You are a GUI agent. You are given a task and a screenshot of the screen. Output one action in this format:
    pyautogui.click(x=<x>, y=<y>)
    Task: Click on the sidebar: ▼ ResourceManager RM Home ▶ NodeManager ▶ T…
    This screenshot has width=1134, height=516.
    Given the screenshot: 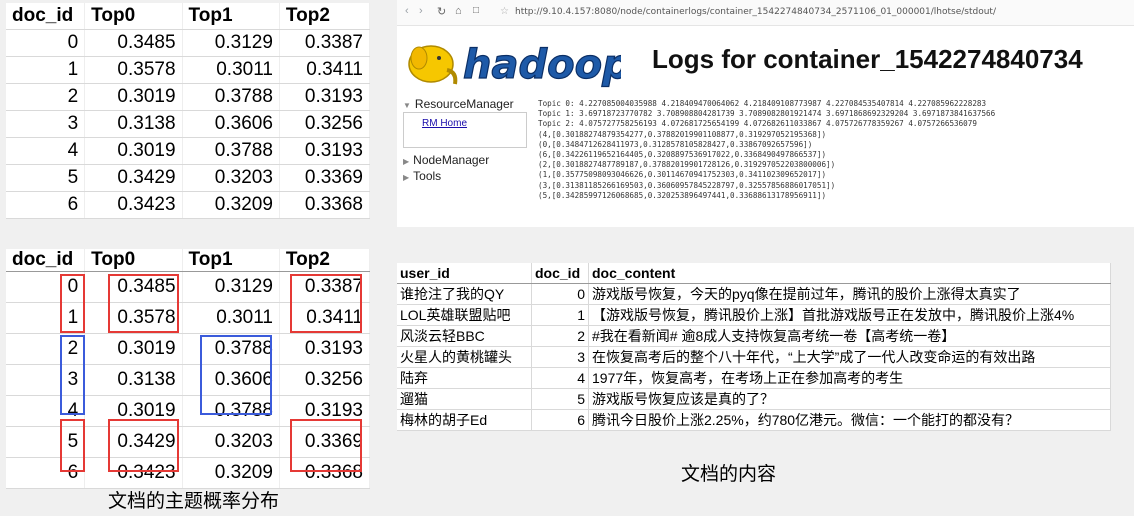 What is the action you would take?
    pyautogui.click(x=465, y=140)
    